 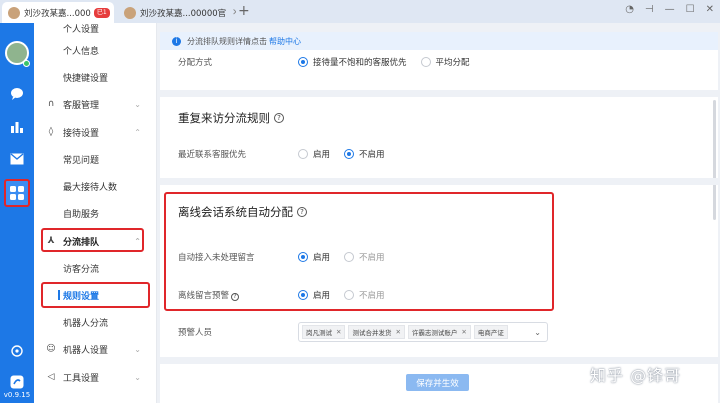 I want to click on menu-label: 自助服务, so click(x=81, y=214).